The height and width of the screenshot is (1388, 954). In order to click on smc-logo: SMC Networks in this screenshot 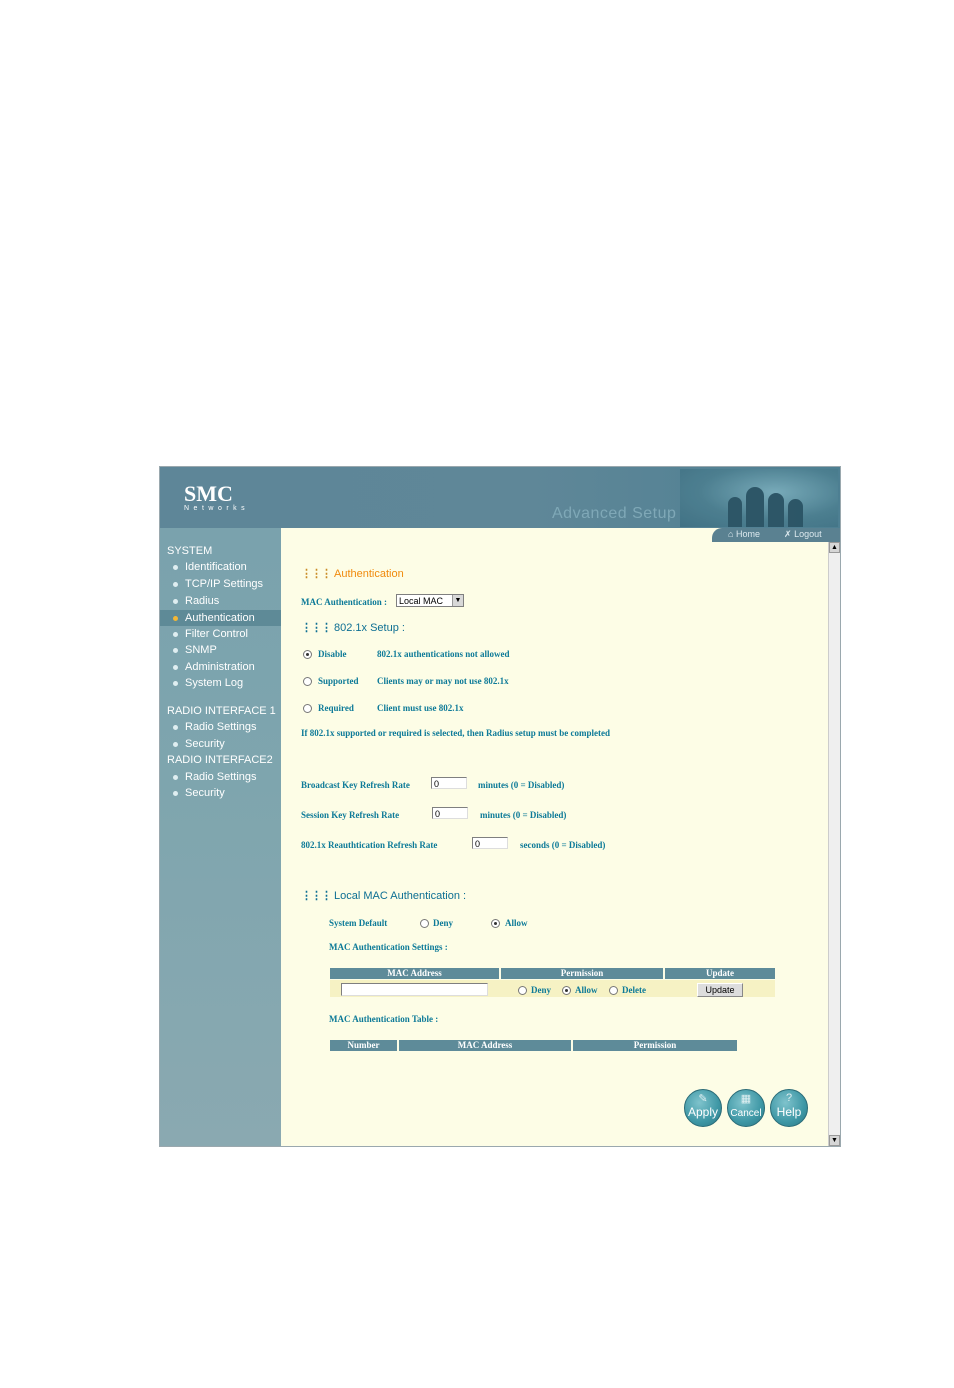, I will do `click(216, 496)`.